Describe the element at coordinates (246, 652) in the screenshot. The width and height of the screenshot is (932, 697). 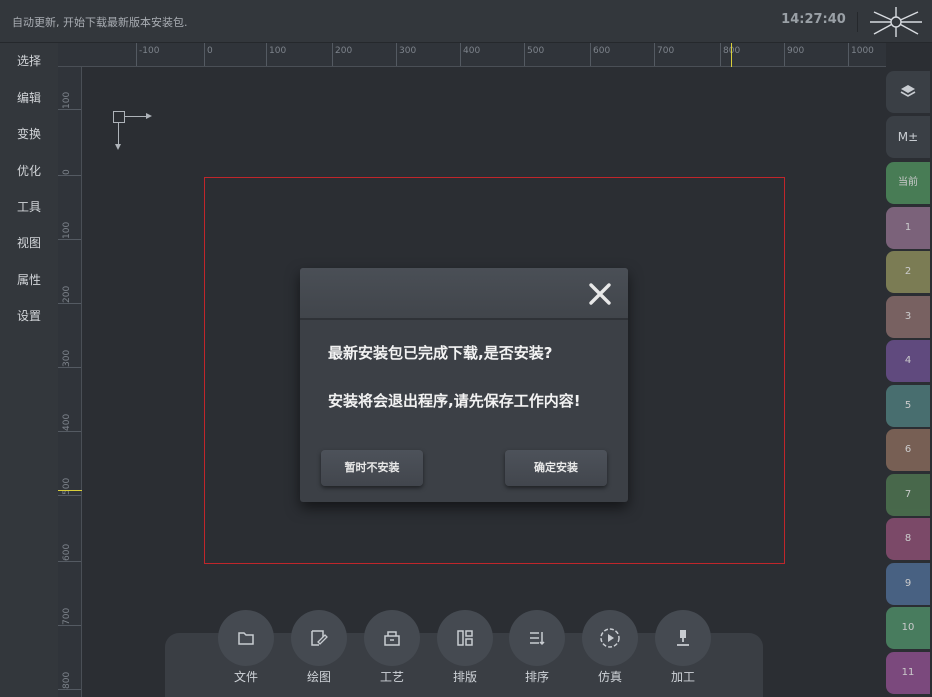
I see `tool-file-button: 文件` at that location.